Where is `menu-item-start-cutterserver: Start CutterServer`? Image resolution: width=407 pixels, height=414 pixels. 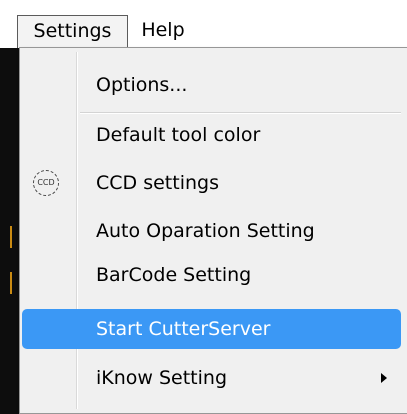 menu-item-start-cutterserver: Start CutterServer is located at coordinates (211, 329).